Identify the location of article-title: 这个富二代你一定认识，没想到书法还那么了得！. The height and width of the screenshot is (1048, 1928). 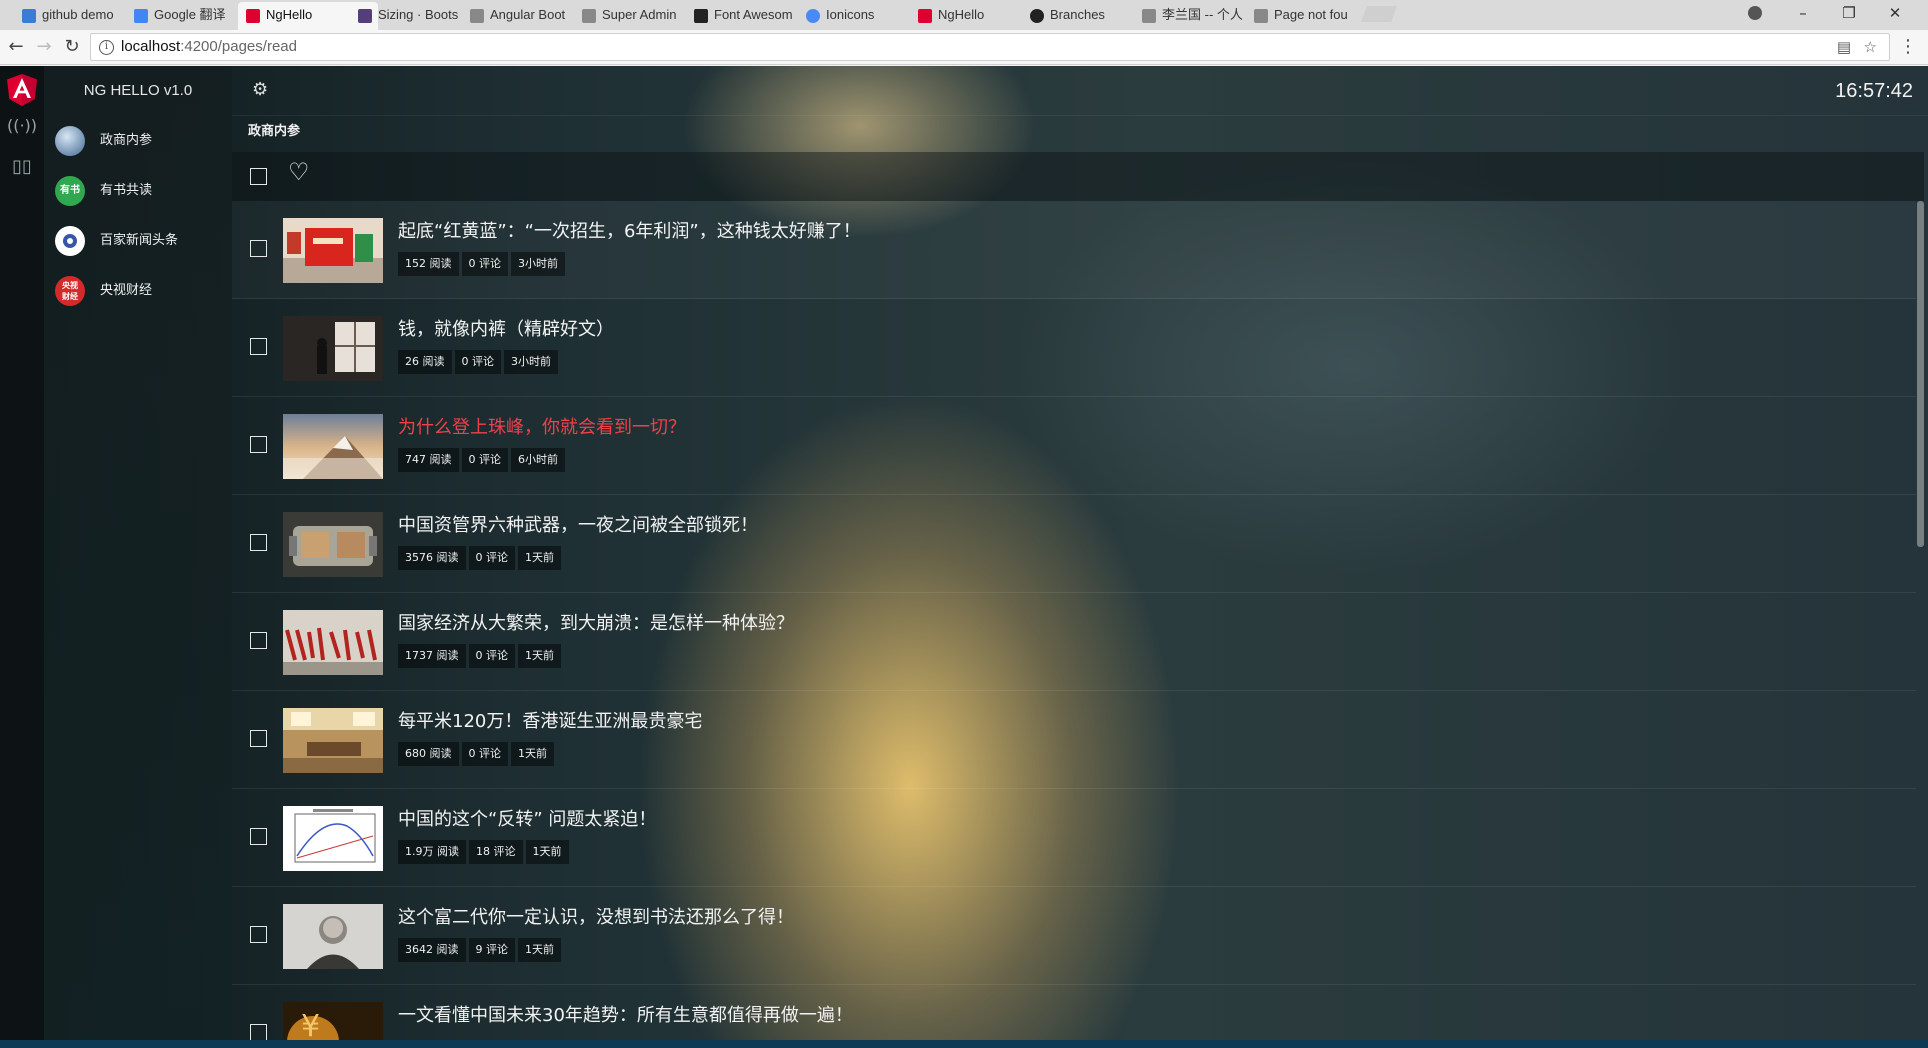
(596, 916).